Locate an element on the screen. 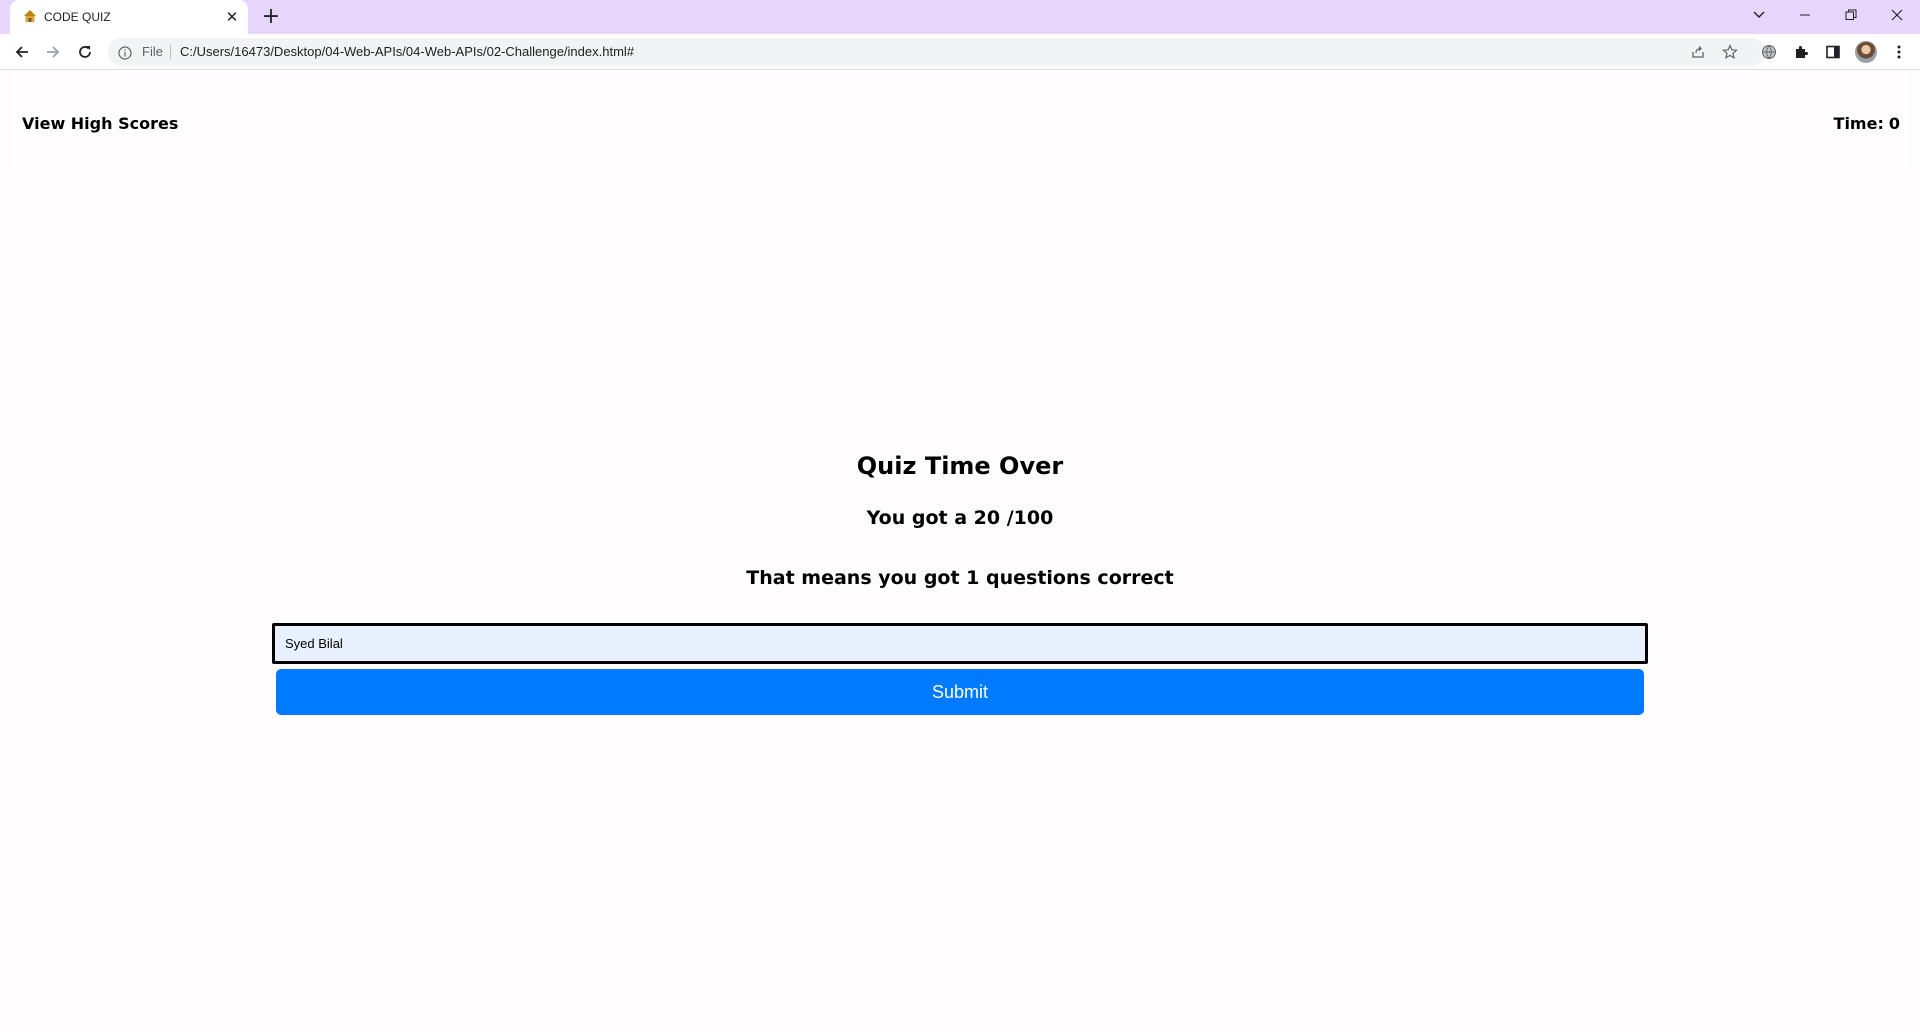  timer: Time: 0 is located at coordinates (1867, 123).